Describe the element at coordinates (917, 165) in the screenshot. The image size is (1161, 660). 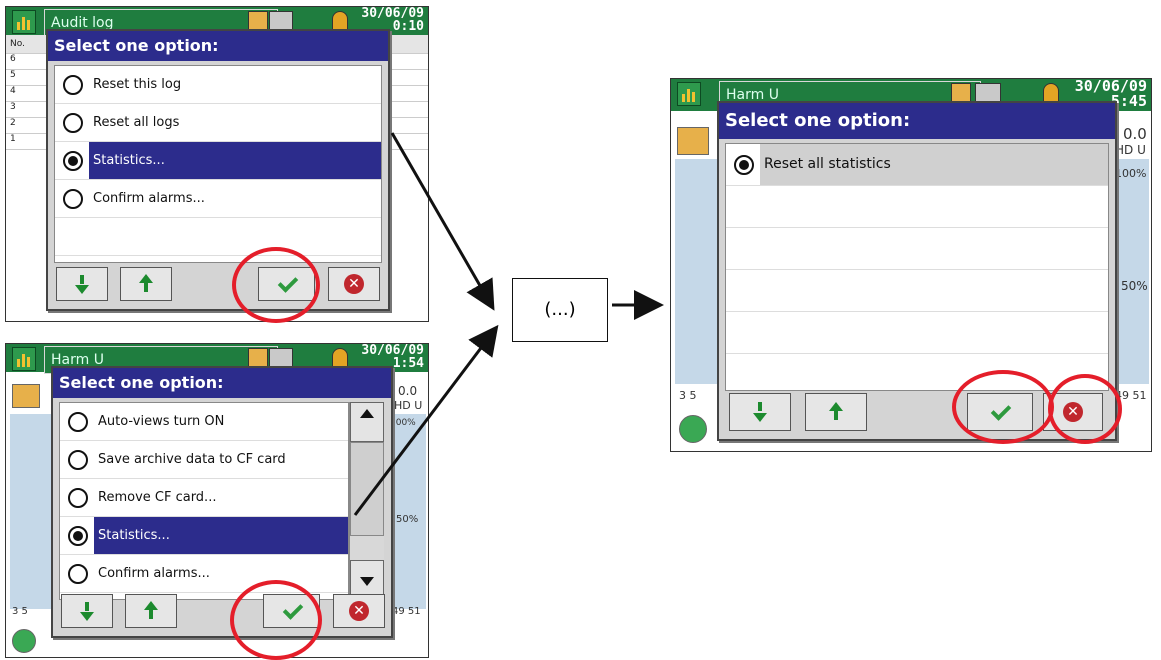
I see `option-reset-all-statistics: Reset all statistics` at that location.